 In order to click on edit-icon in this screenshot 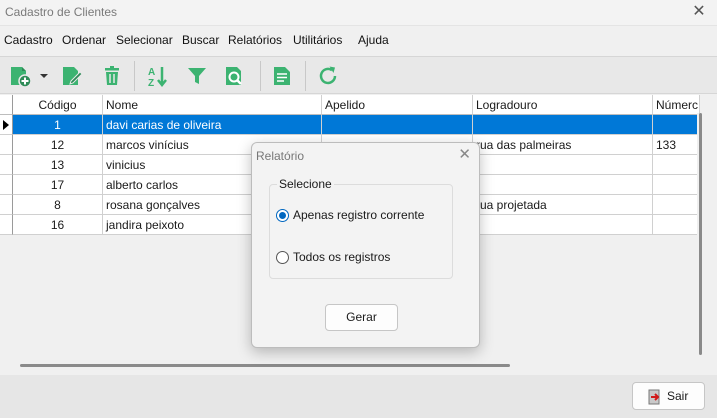, I will do `click(72, 76)`.